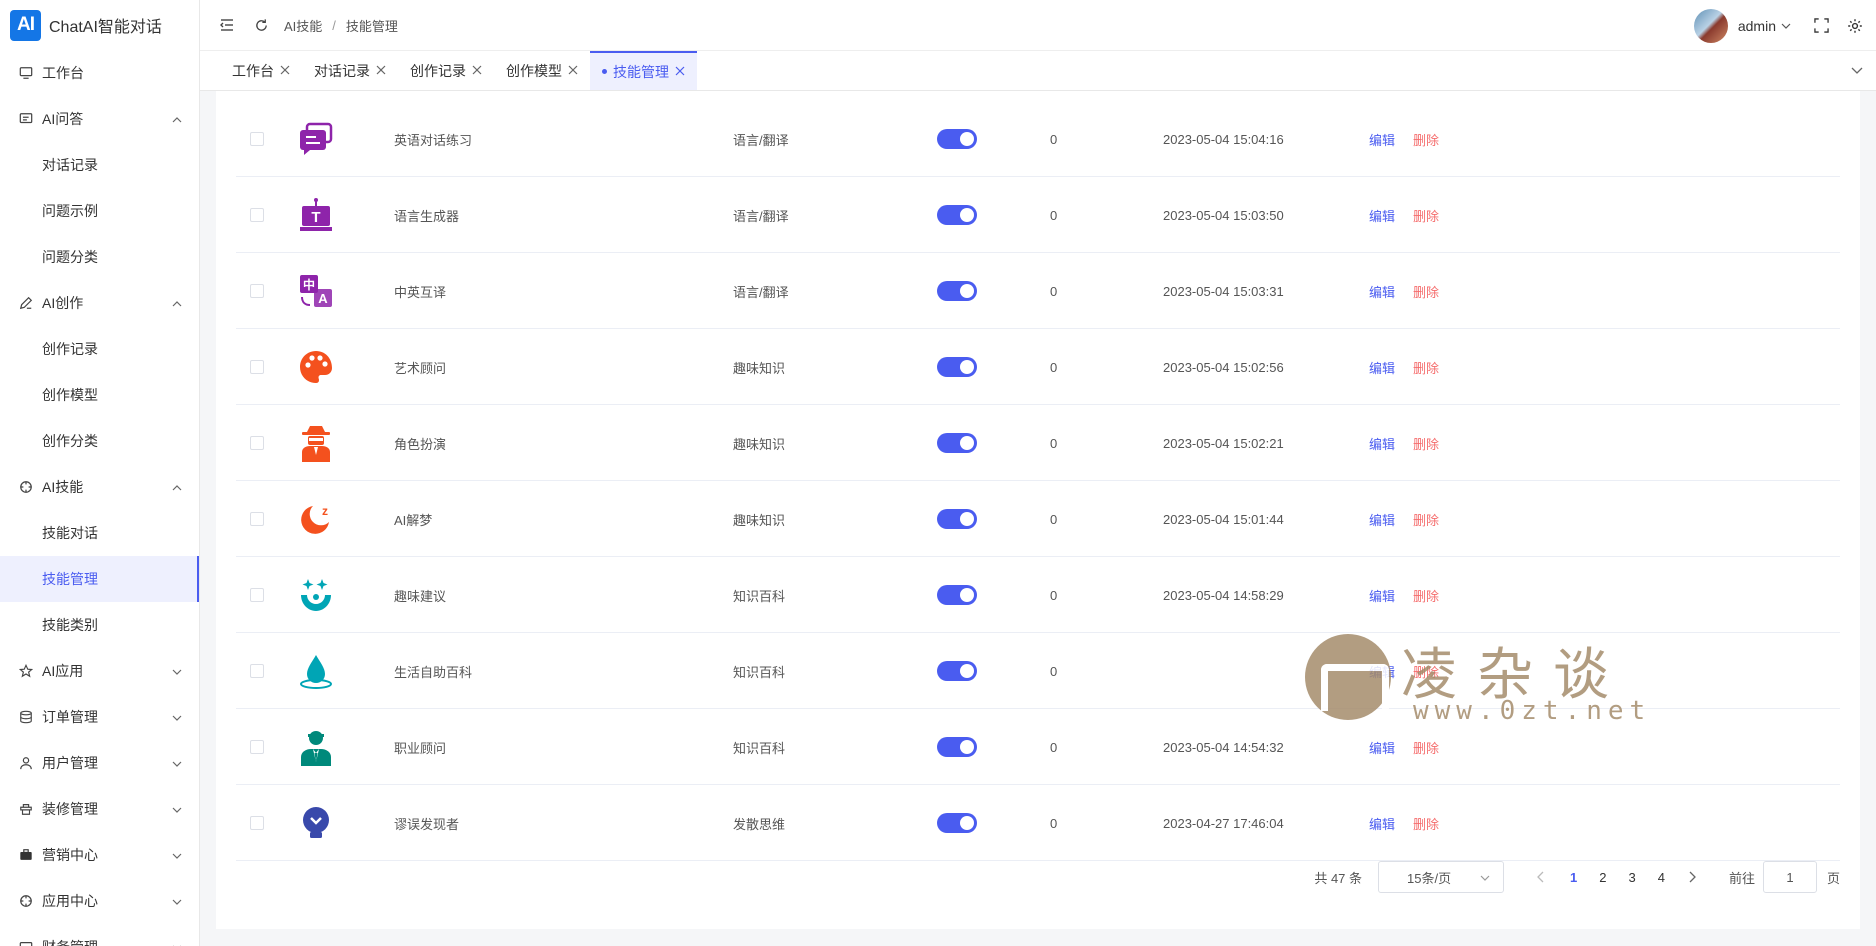 Image resolution: width=1876 pixels, height=946 pixels. What do you see at coordinates (99, 165) in the screenshot?
I see `sidebar-subitem: 对话记录` at bounding box center [99, 165].